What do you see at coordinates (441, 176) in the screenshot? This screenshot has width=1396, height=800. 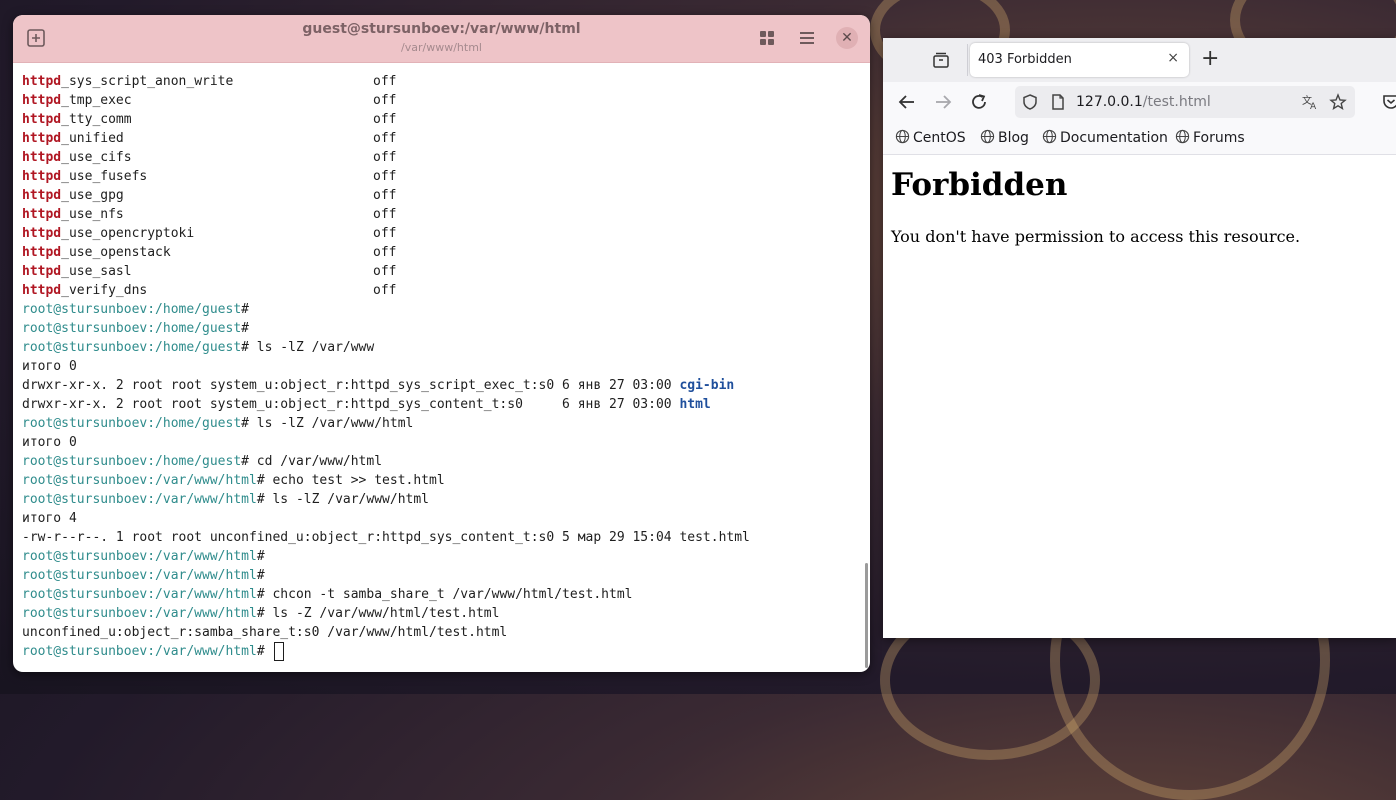 I see `sebool-row: httpd_use_fusefs off` at bounding box center [441, 176].